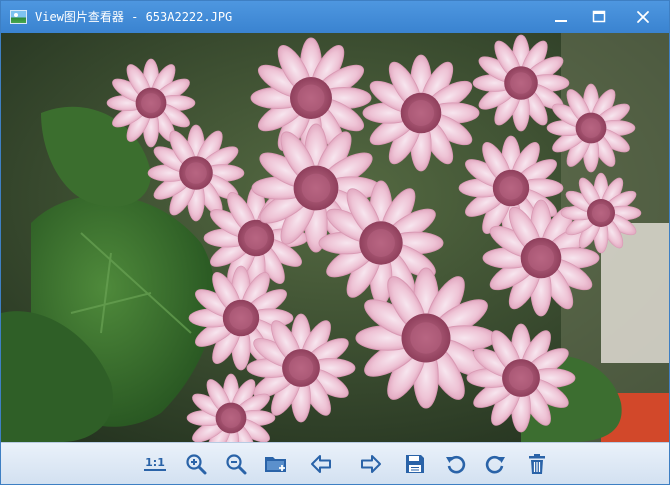 Image resolution: width=670 pixels, height=485 pixels. Describe the element at coordinates (18, 17) in the screenshot. I see `app-picture-icon` at that location.